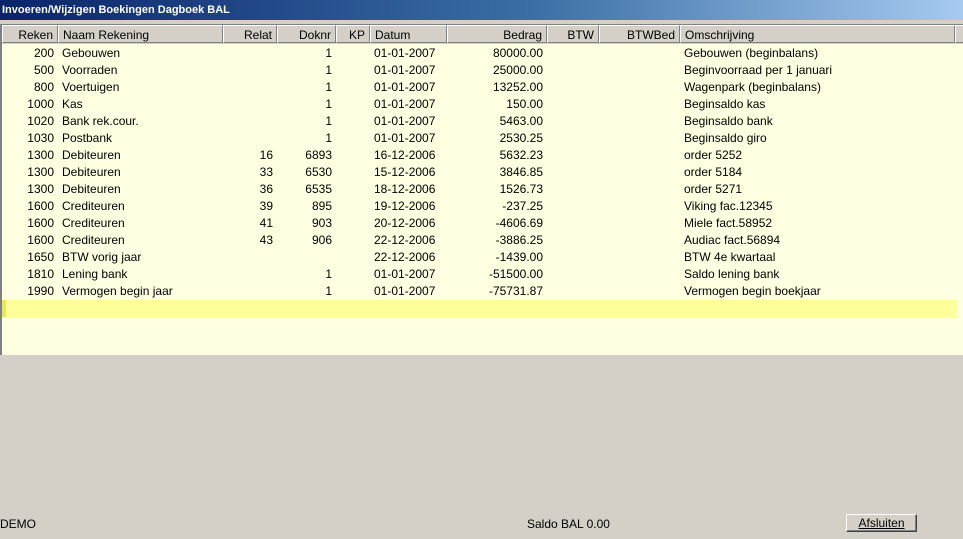 This screenshot has width=963, height=539. I want to click on cell-doknr, so click(306, 257).